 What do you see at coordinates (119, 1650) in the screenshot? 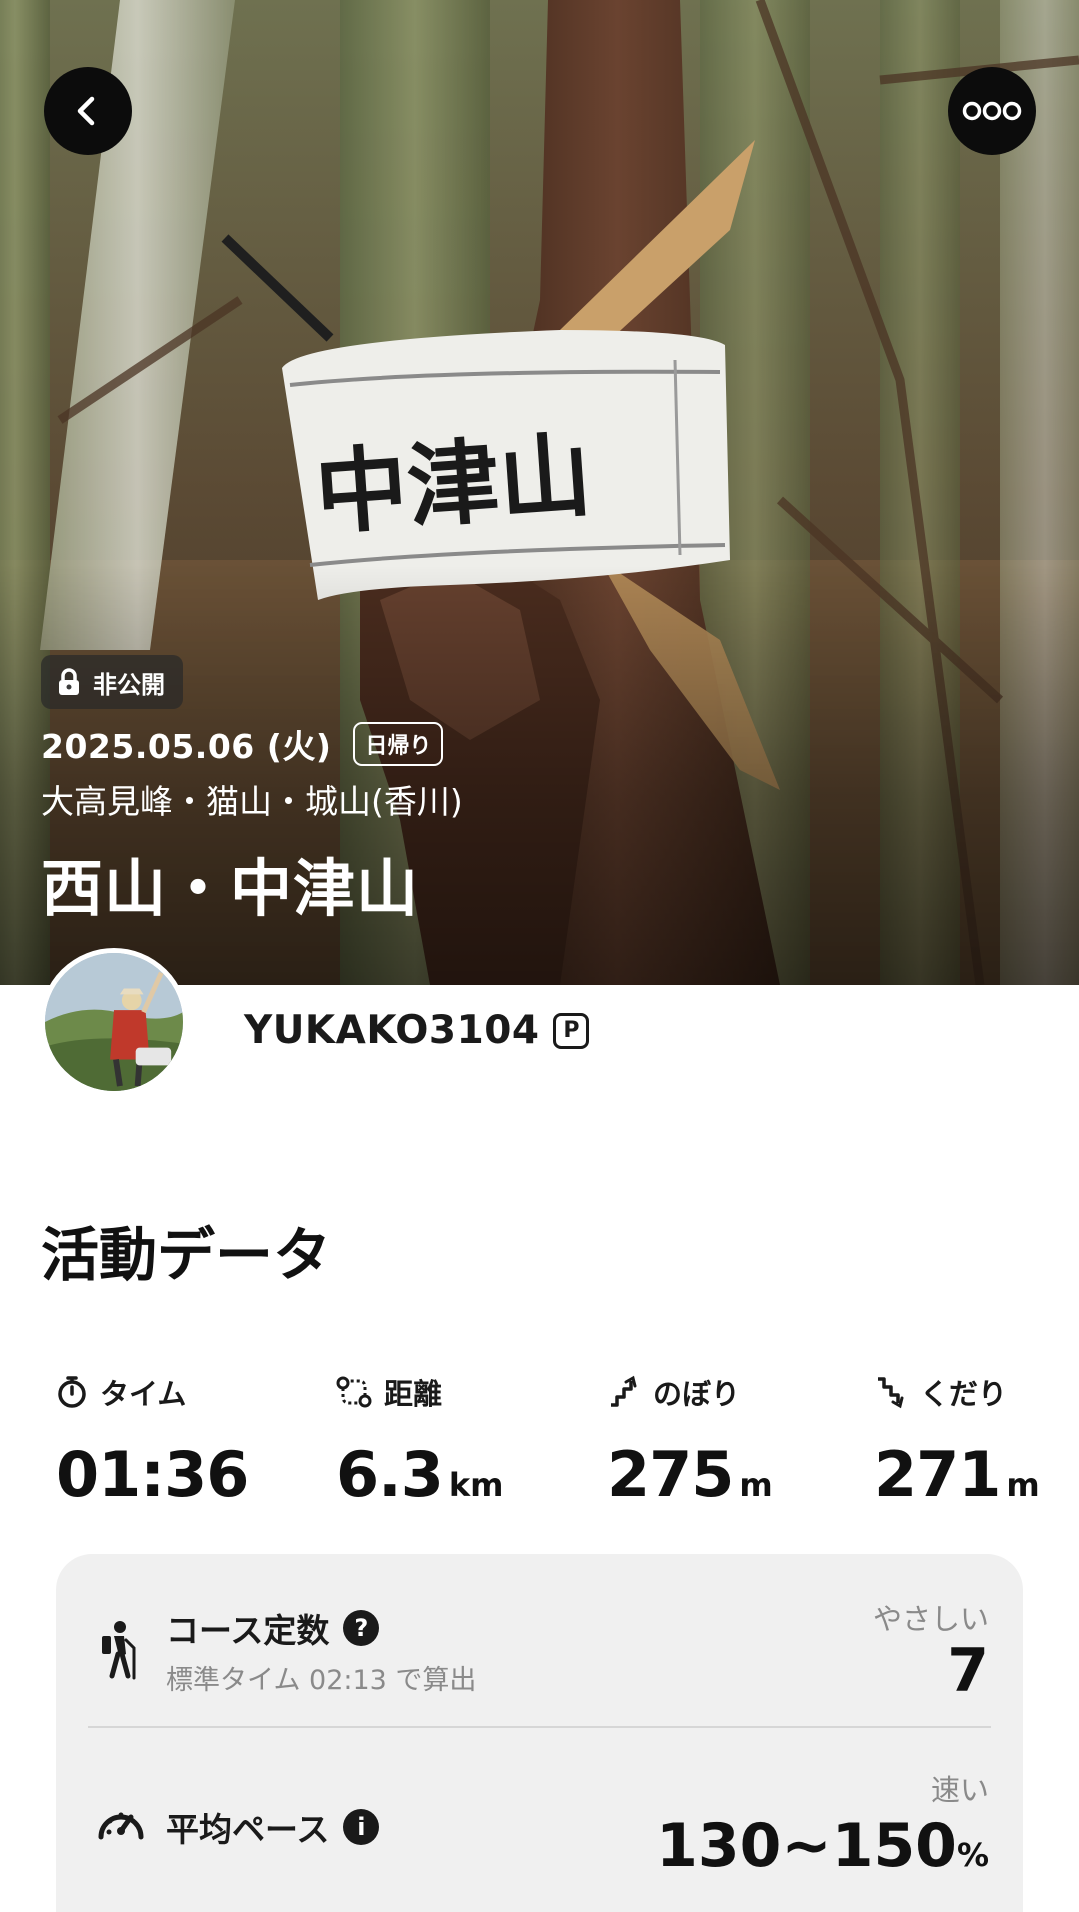
I see `hiker-icon` at bounding box center [119, 1650].